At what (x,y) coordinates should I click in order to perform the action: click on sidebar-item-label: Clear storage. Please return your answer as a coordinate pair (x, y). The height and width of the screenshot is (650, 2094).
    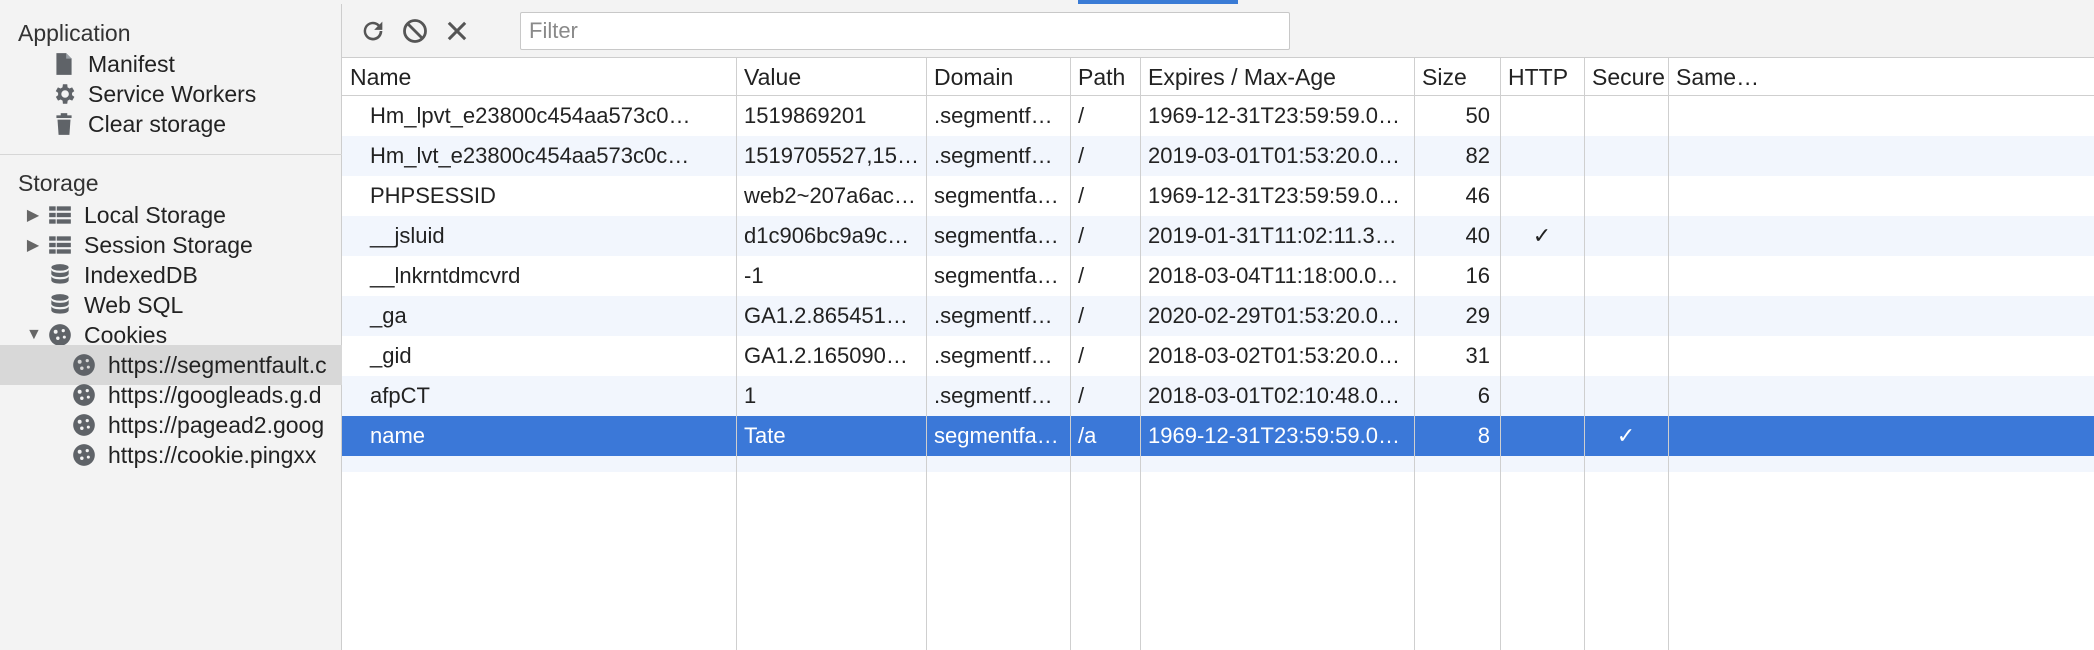
    Looking at the image, I should click on (157, 123).